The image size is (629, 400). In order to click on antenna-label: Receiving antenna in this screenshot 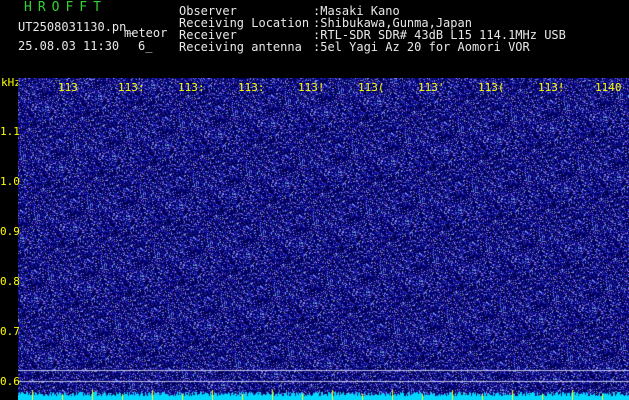, I will do `click(240, 47)`.